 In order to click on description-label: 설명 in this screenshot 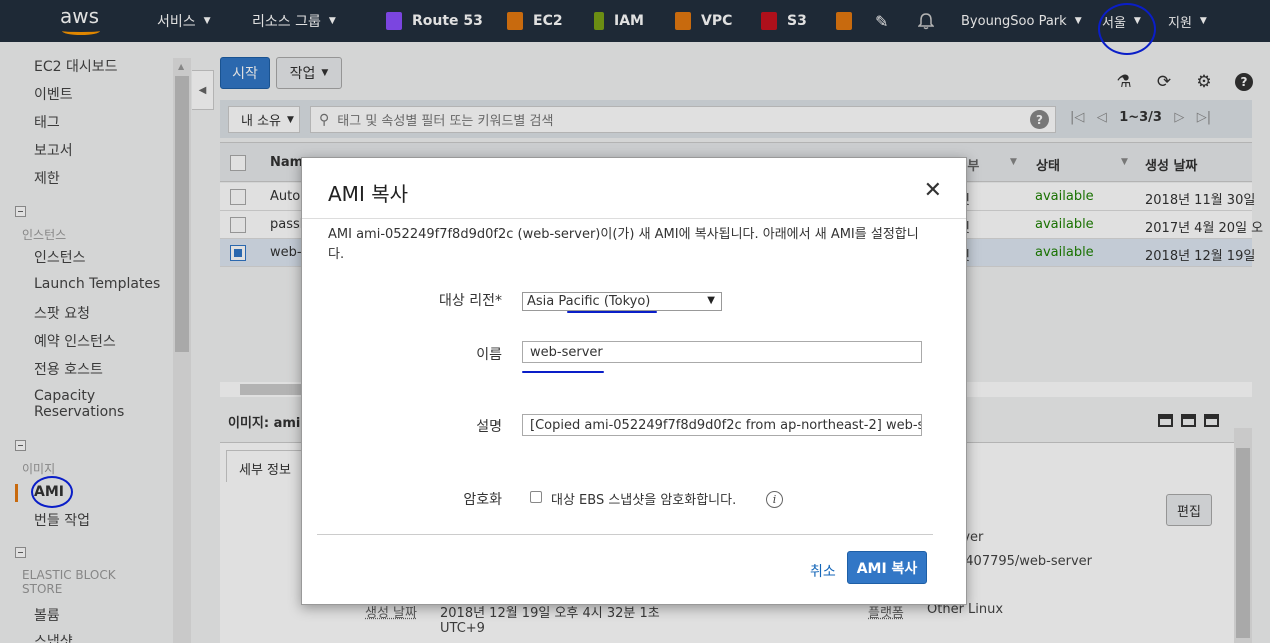, I will do `click(489, 427)`.